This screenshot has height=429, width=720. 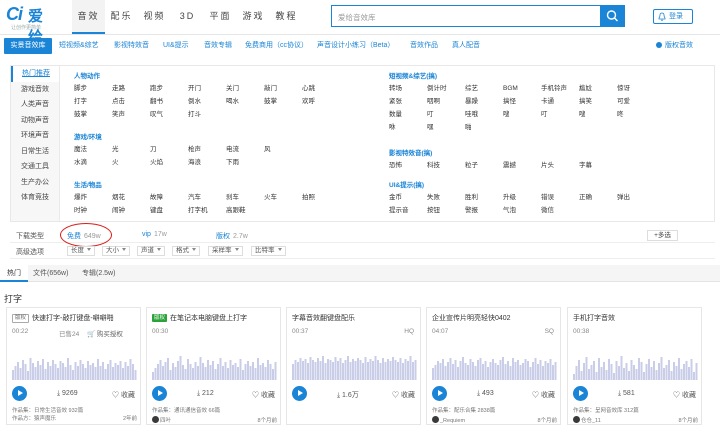 What do you see at coordinates (50, 273) in the screenshot?
I see `tab-files: 文件(656w)` at bounding box center [50, 273].